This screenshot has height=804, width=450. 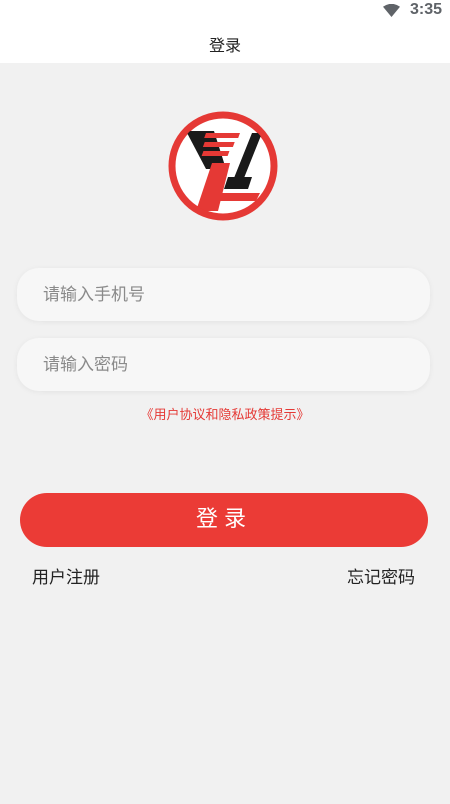 I want to click on page-title: 登录, so click(x=224, y=45).